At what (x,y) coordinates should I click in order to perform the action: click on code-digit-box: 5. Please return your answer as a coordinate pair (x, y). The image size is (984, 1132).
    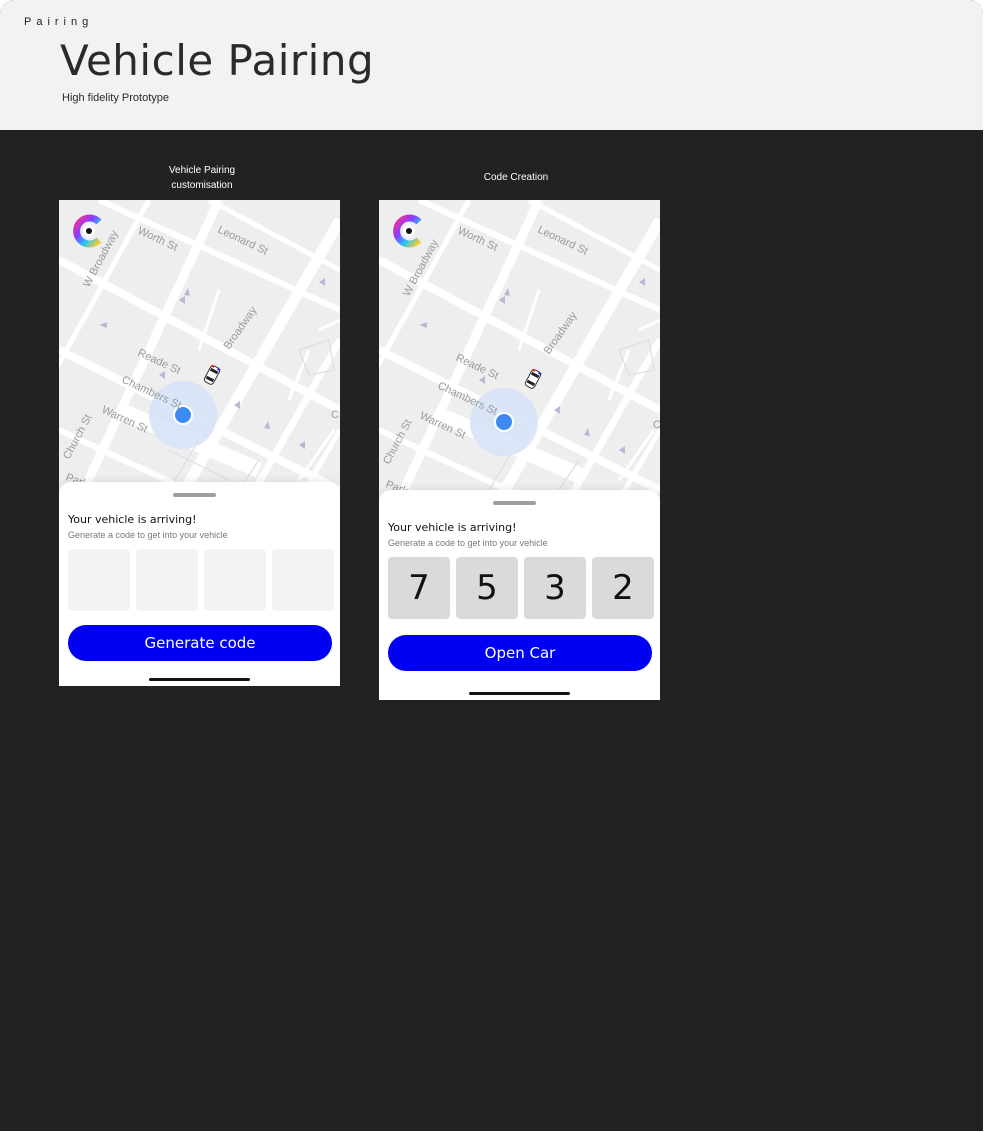
    Looking at the image, I should click on (487, 588).